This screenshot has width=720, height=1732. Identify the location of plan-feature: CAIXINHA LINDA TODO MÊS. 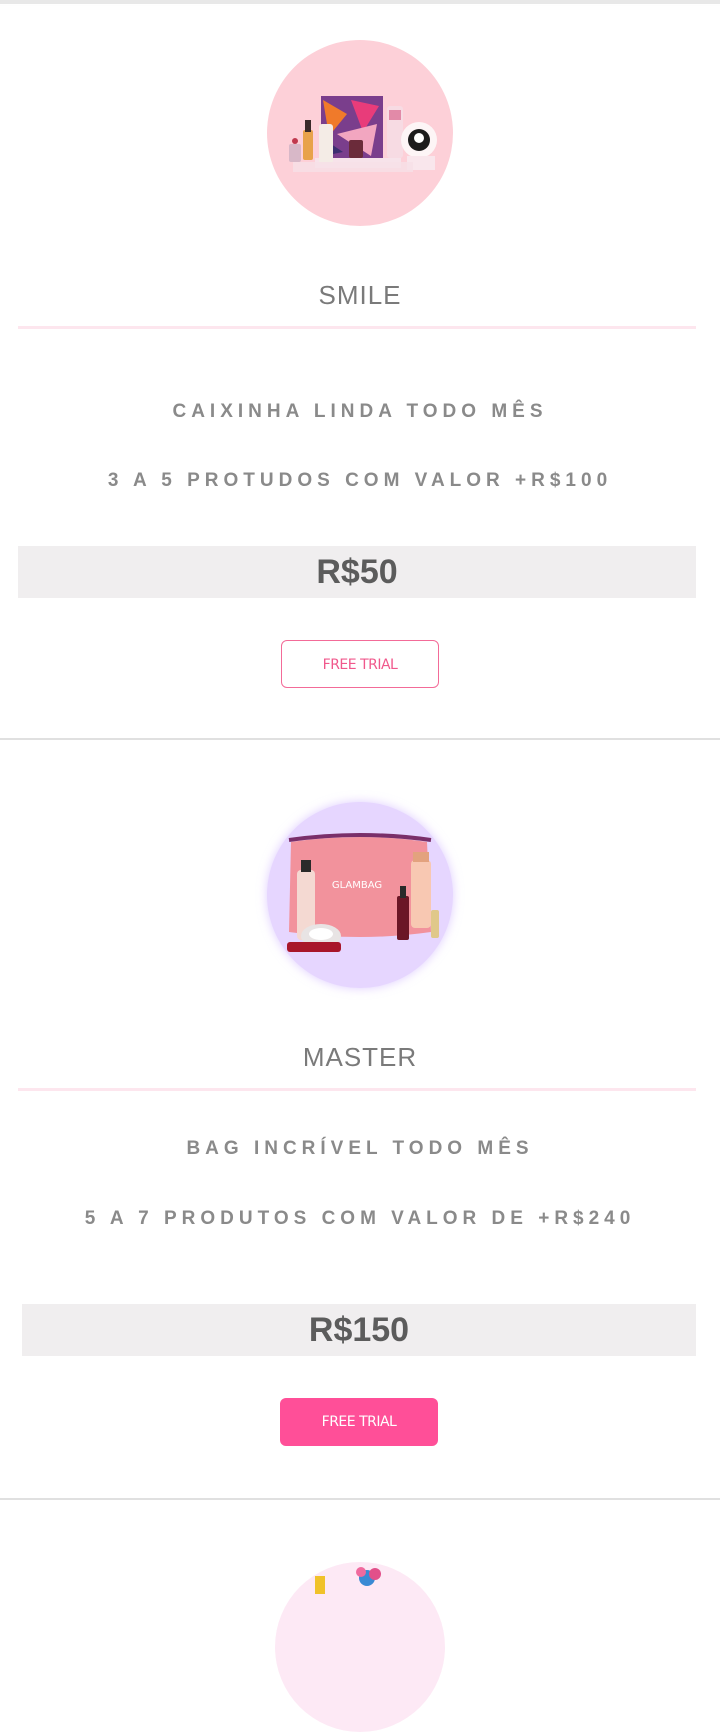
(360, 411).